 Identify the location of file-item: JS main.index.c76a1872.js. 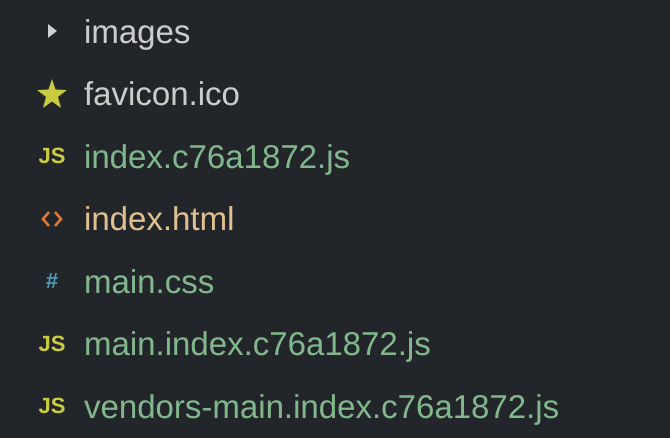
(335, 343).